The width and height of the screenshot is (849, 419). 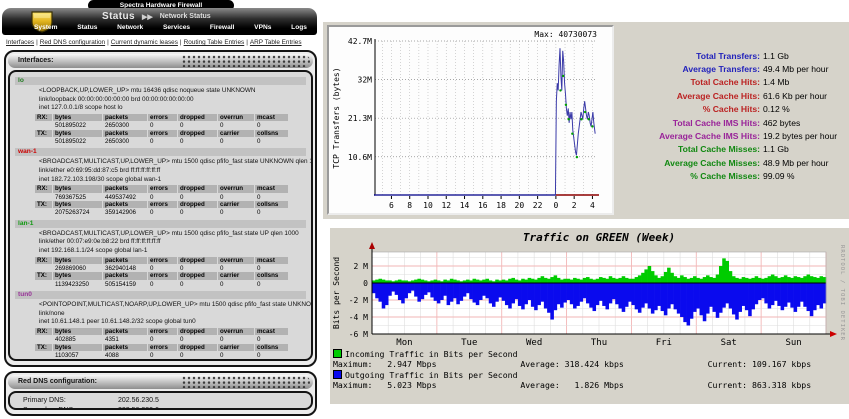 I want to click on svg-text: TCP Transfers (bytes), so click(x=336, y=117).